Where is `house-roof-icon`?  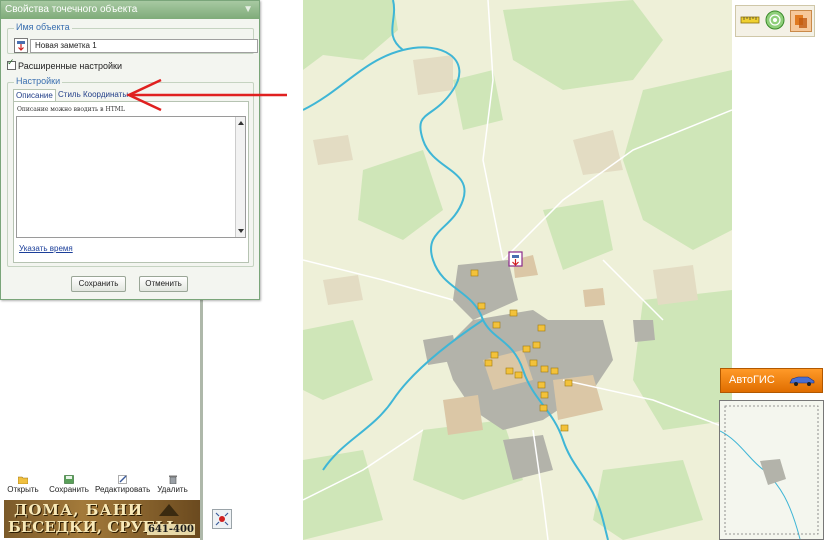 house-roof-icon is located at coordinates (169, 510).